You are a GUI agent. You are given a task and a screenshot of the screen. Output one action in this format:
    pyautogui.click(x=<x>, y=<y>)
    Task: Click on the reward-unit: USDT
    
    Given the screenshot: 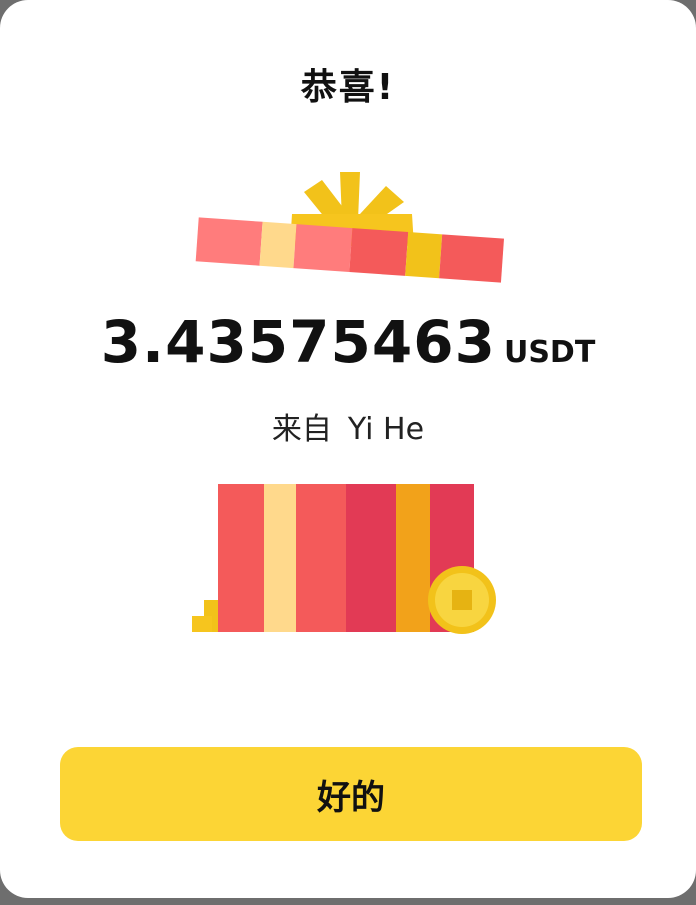 What is the action you would take?
    pyautogui.click(x=549, y=352)
    